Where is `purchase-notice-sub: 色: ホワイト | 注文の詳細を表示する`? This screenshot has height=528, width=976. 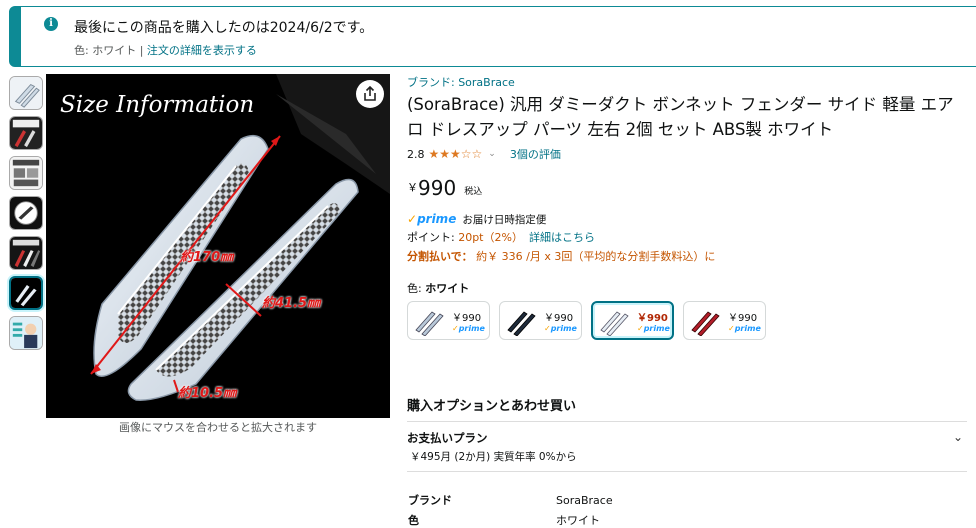 purchase-notice-sub: 色: ホワイト | 注文の詳細を表示する is located at coordinates (165, 50).